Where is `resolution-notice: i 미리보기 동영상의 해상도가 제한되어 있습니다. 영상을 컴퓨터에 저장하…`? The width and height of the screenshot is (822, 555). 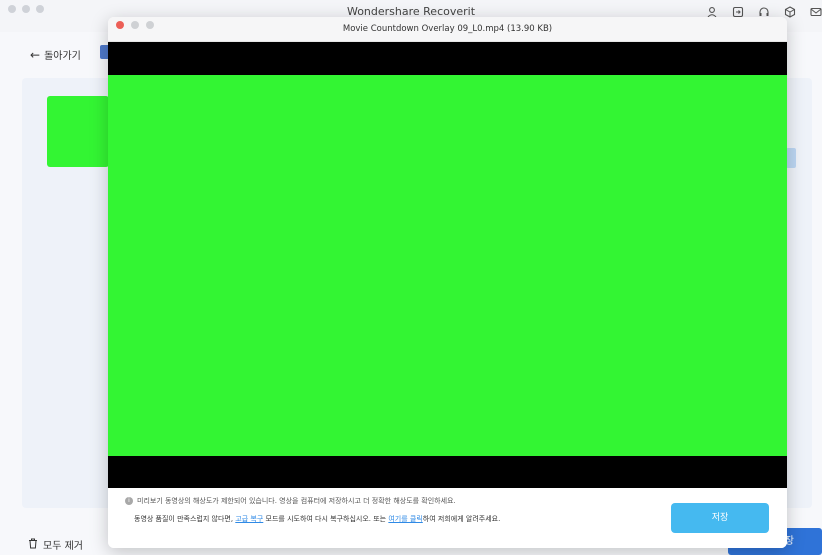
resolution-notice: i 미리보기 동영상의 해상도가 제한되어 있습니다. 영상을 컴퓨터에 저장하… is located at coordinates (290, 501).